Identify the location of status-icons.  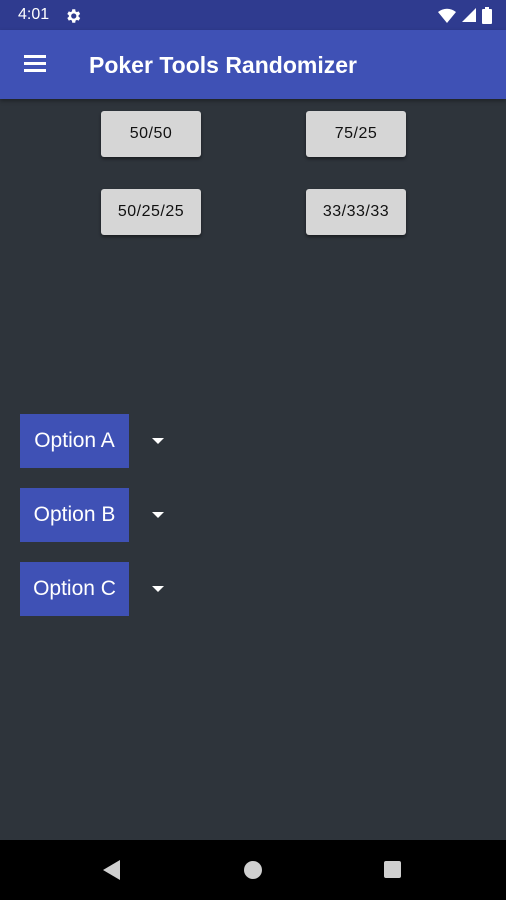
(465, 15).